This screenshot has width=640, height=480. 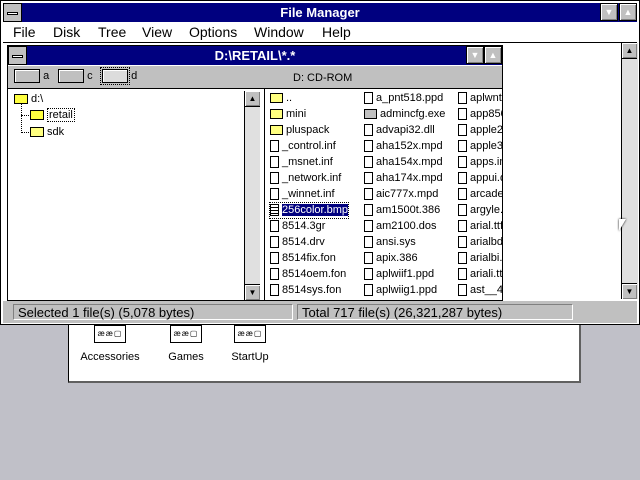 I want to click on drive-d: d, so click(x=118, y=76).